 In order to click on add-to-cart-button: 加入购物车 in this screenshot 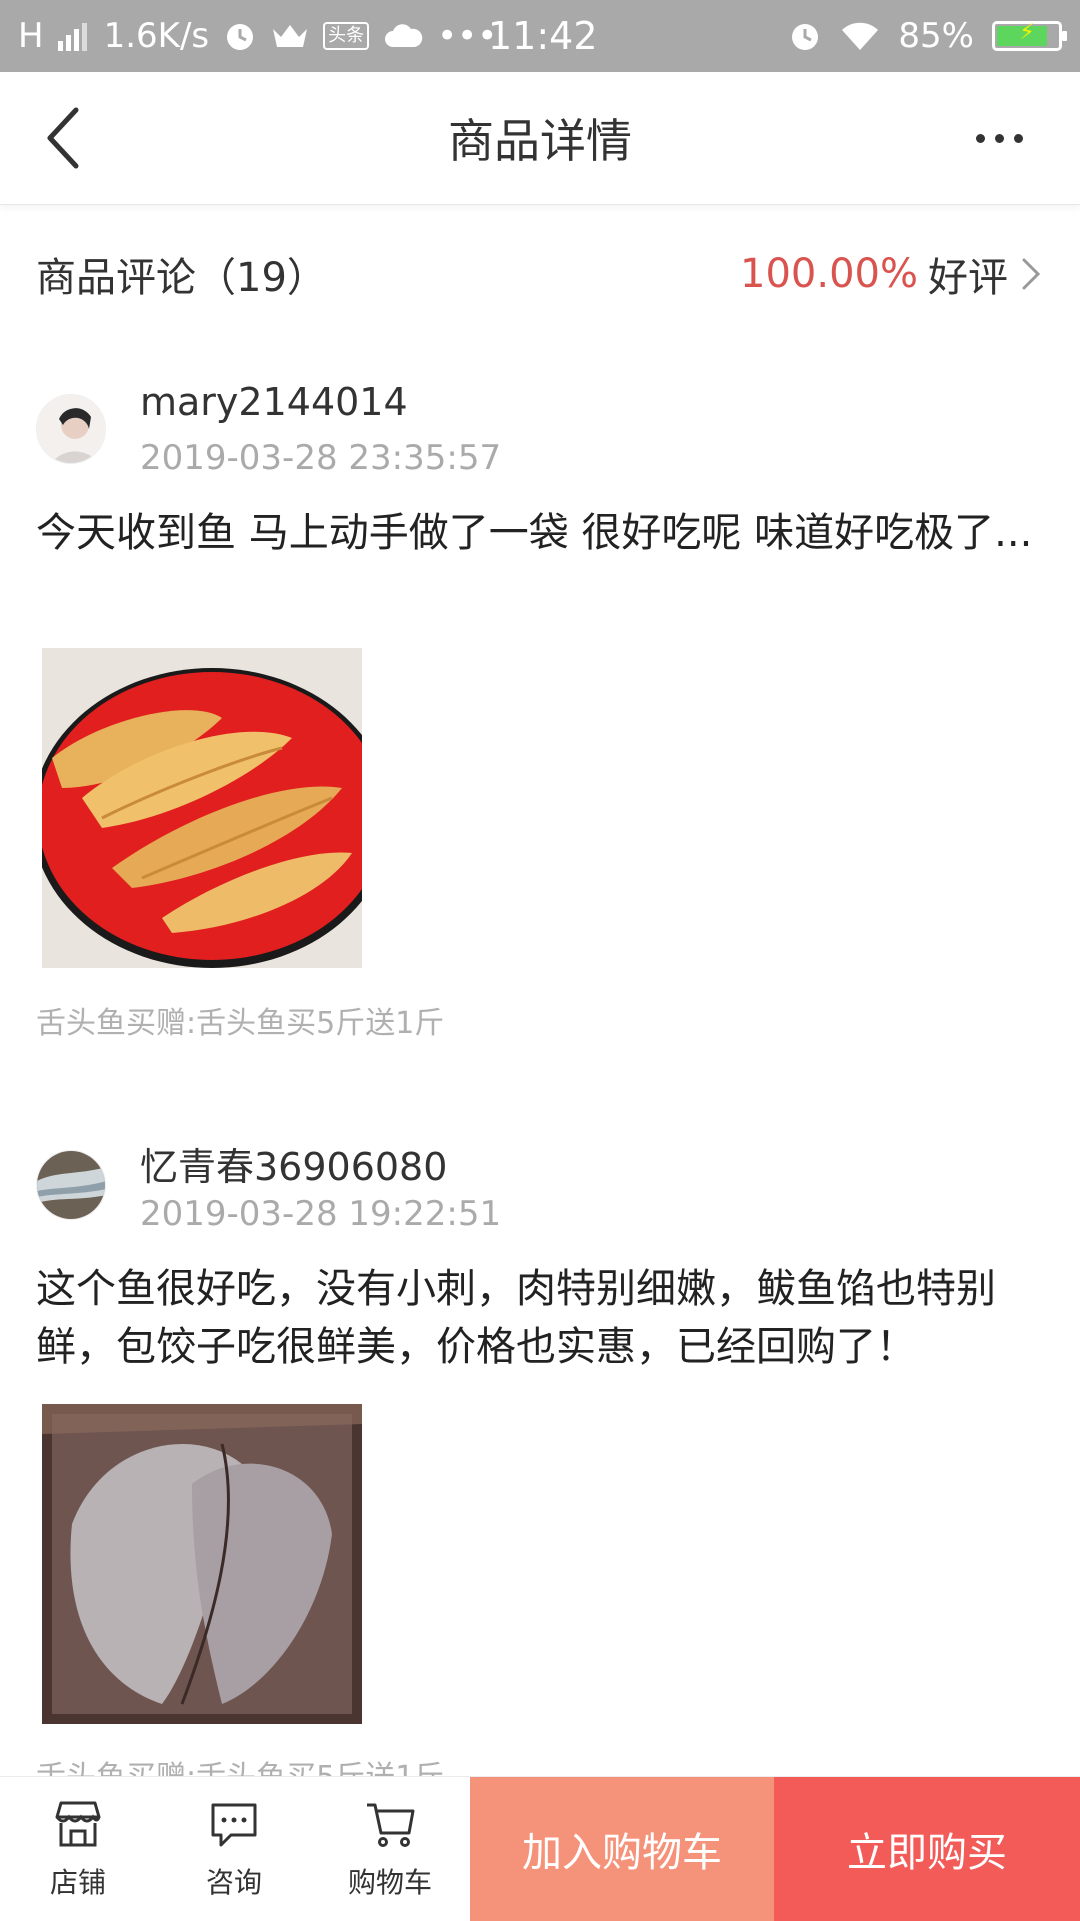, I will do `click(622, 1849)`.